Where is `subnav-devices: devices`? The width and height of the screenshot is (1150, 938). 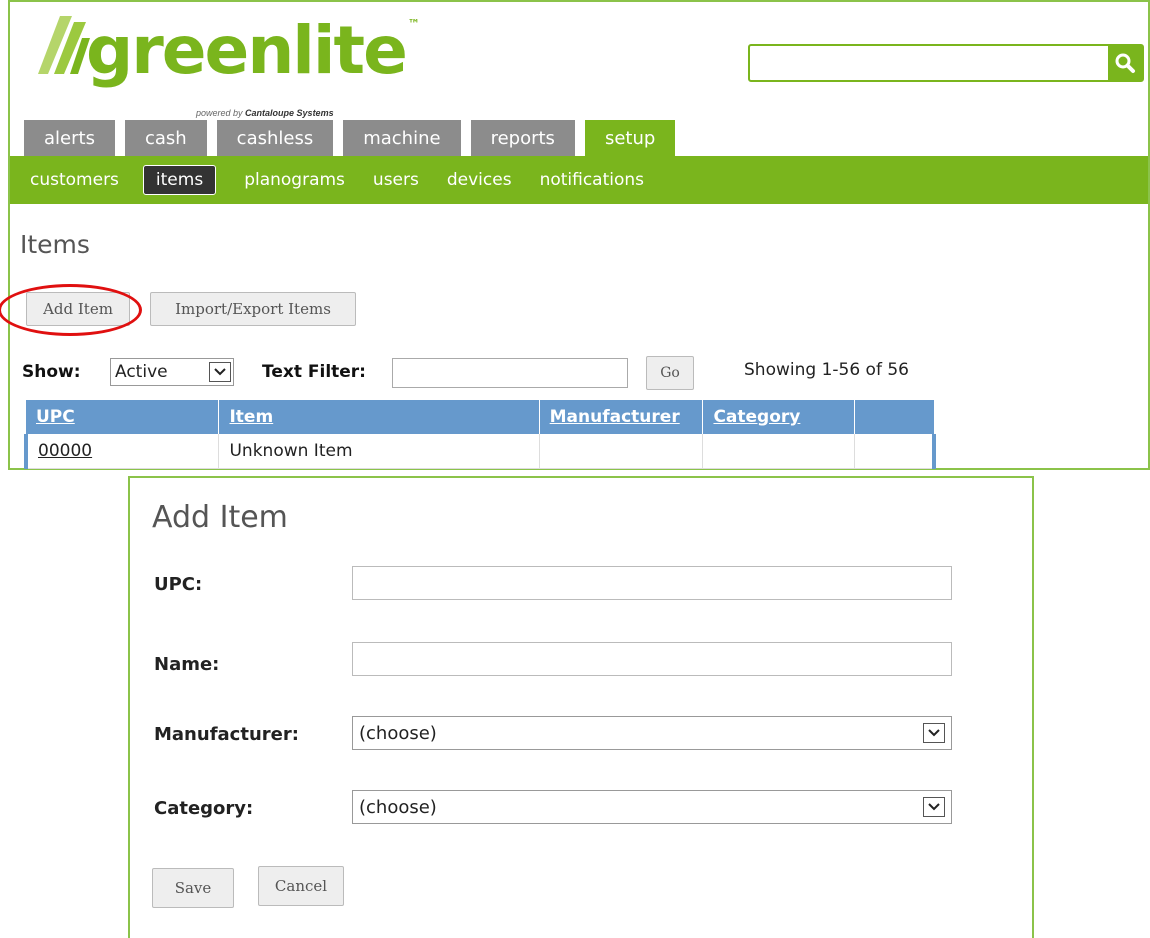
subnav-devices: devices is located at coordinates (479, 180).